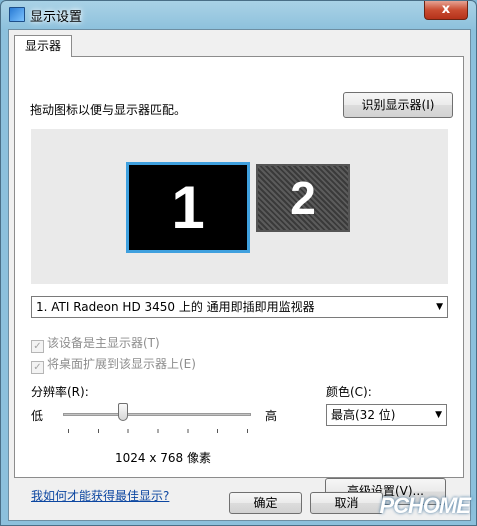  Describe the element at coordinates (100, 495) in the screenshot. I see `best-display-help-link: 我如何才能获得最佳显示?` at that location.